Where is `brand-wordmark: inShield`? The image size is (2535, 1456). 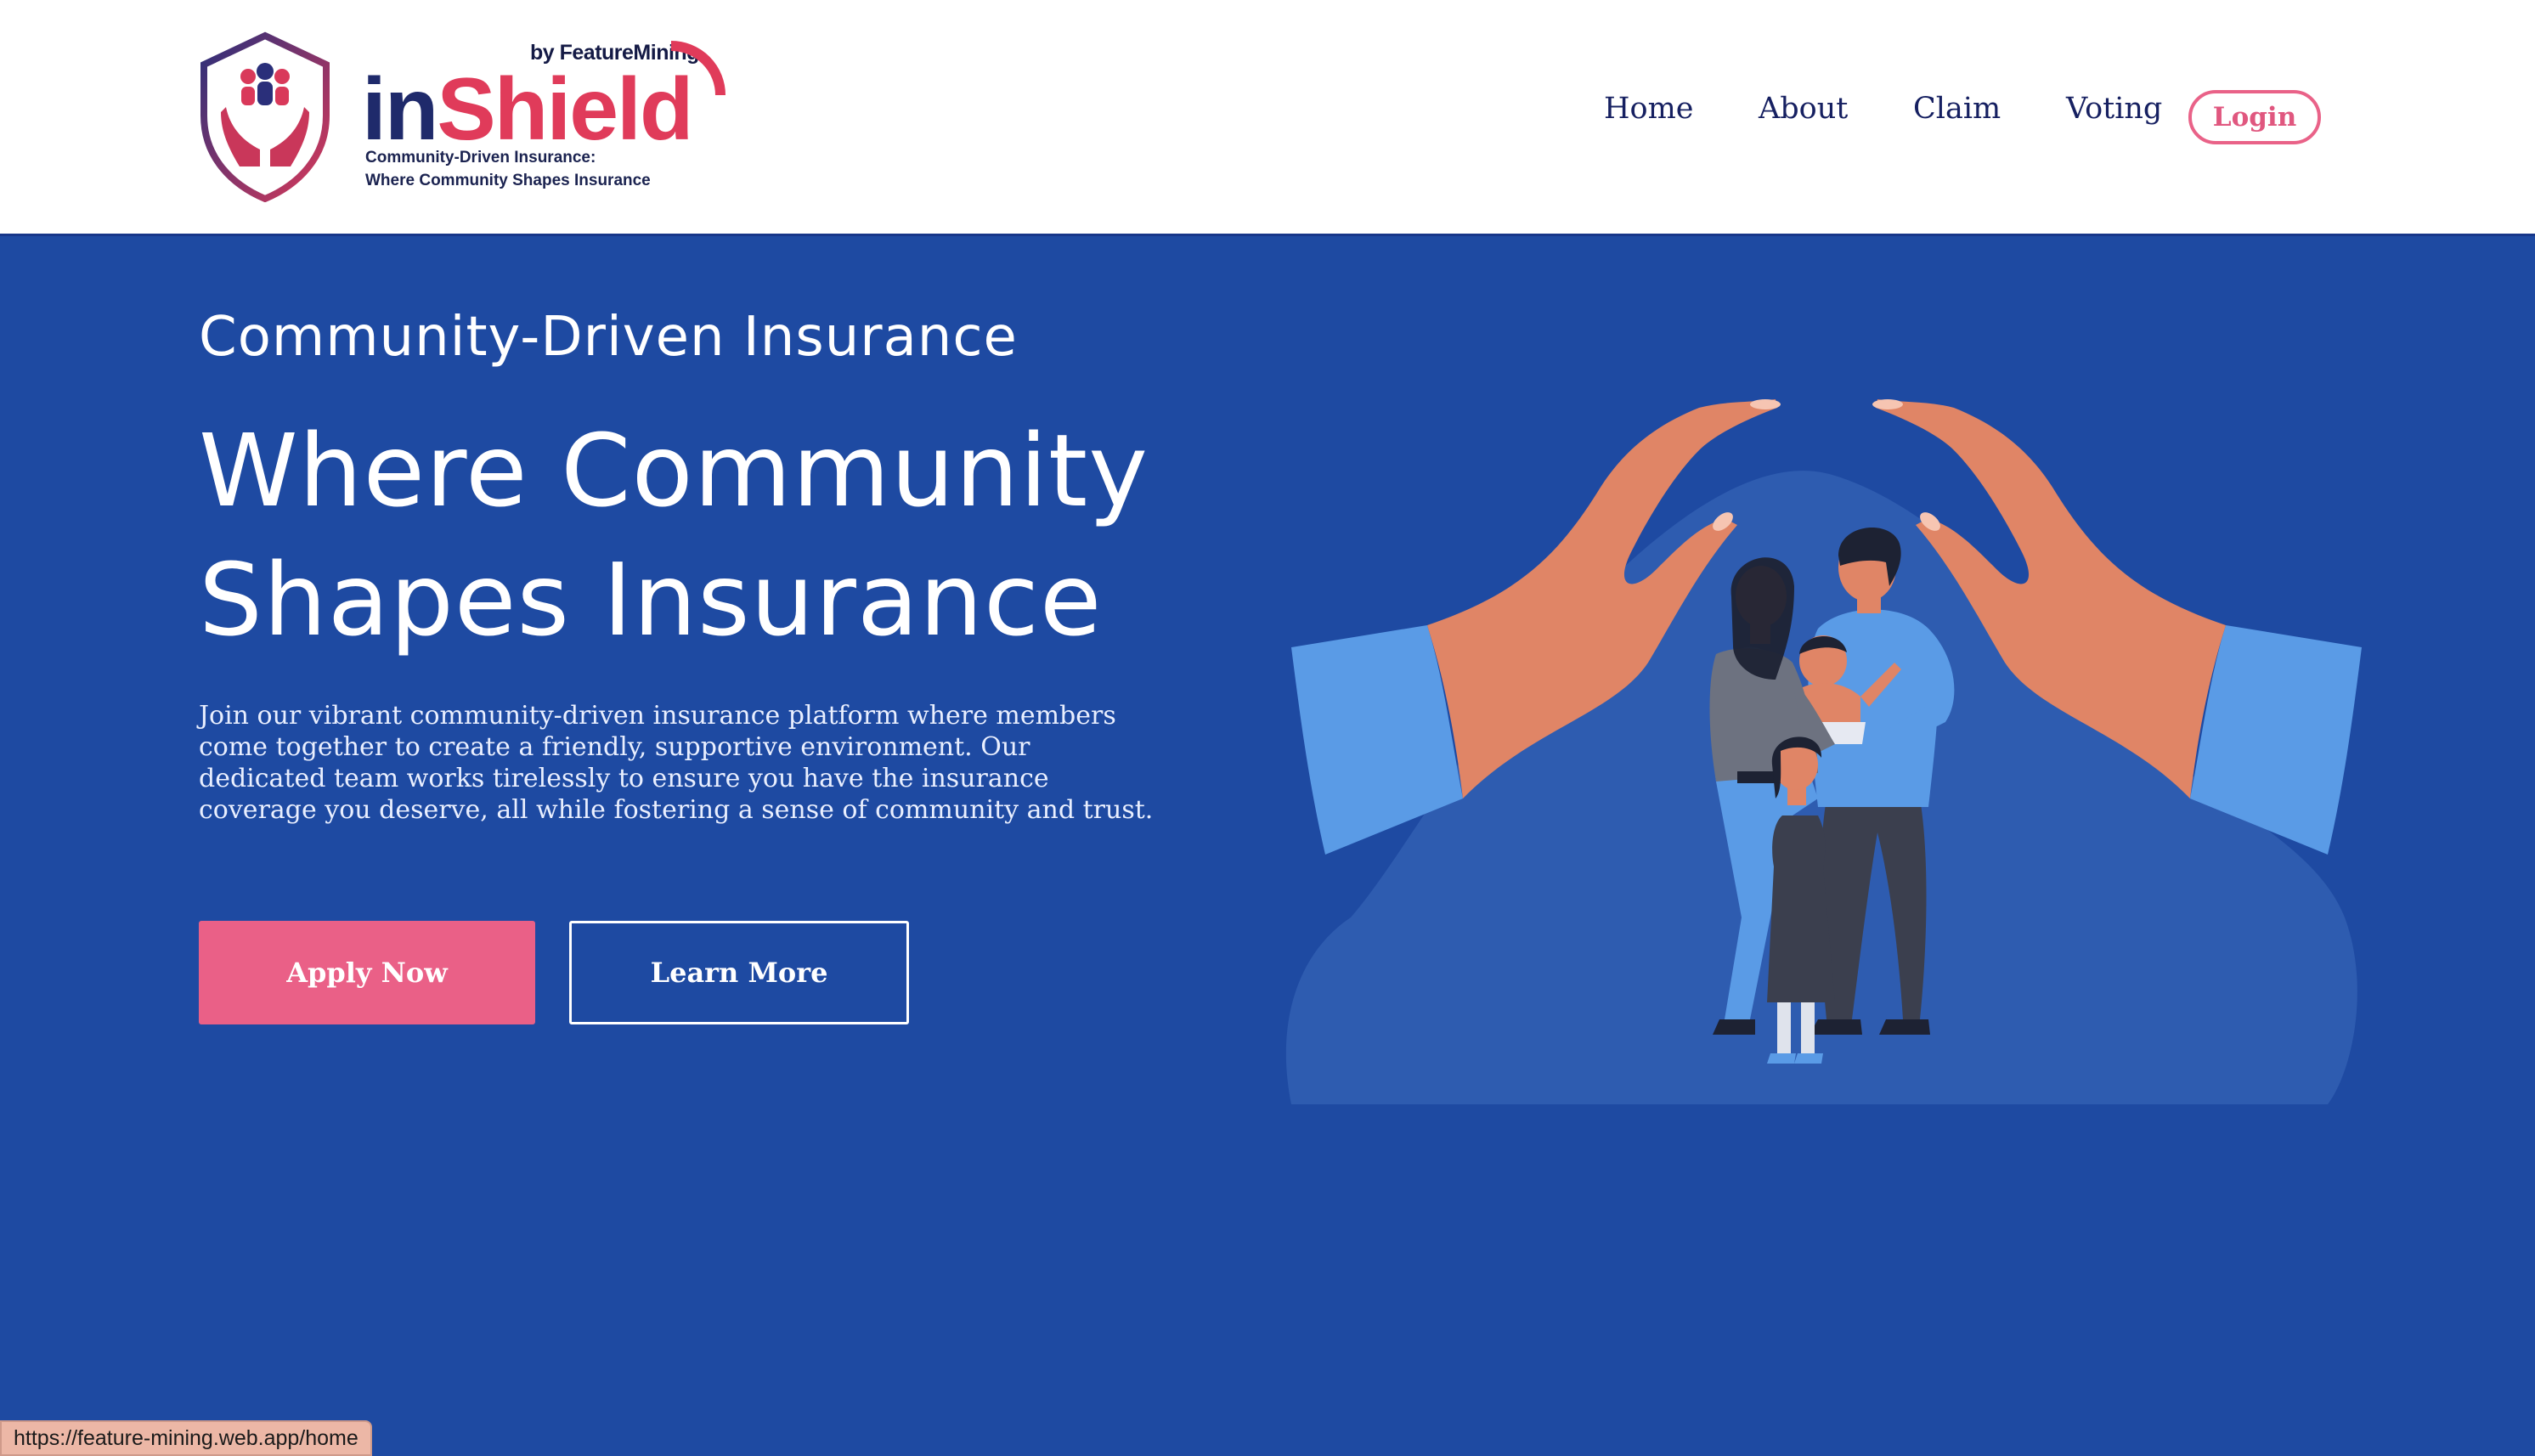 brand-wordmark: inShield is located at coordinates (527, 110).